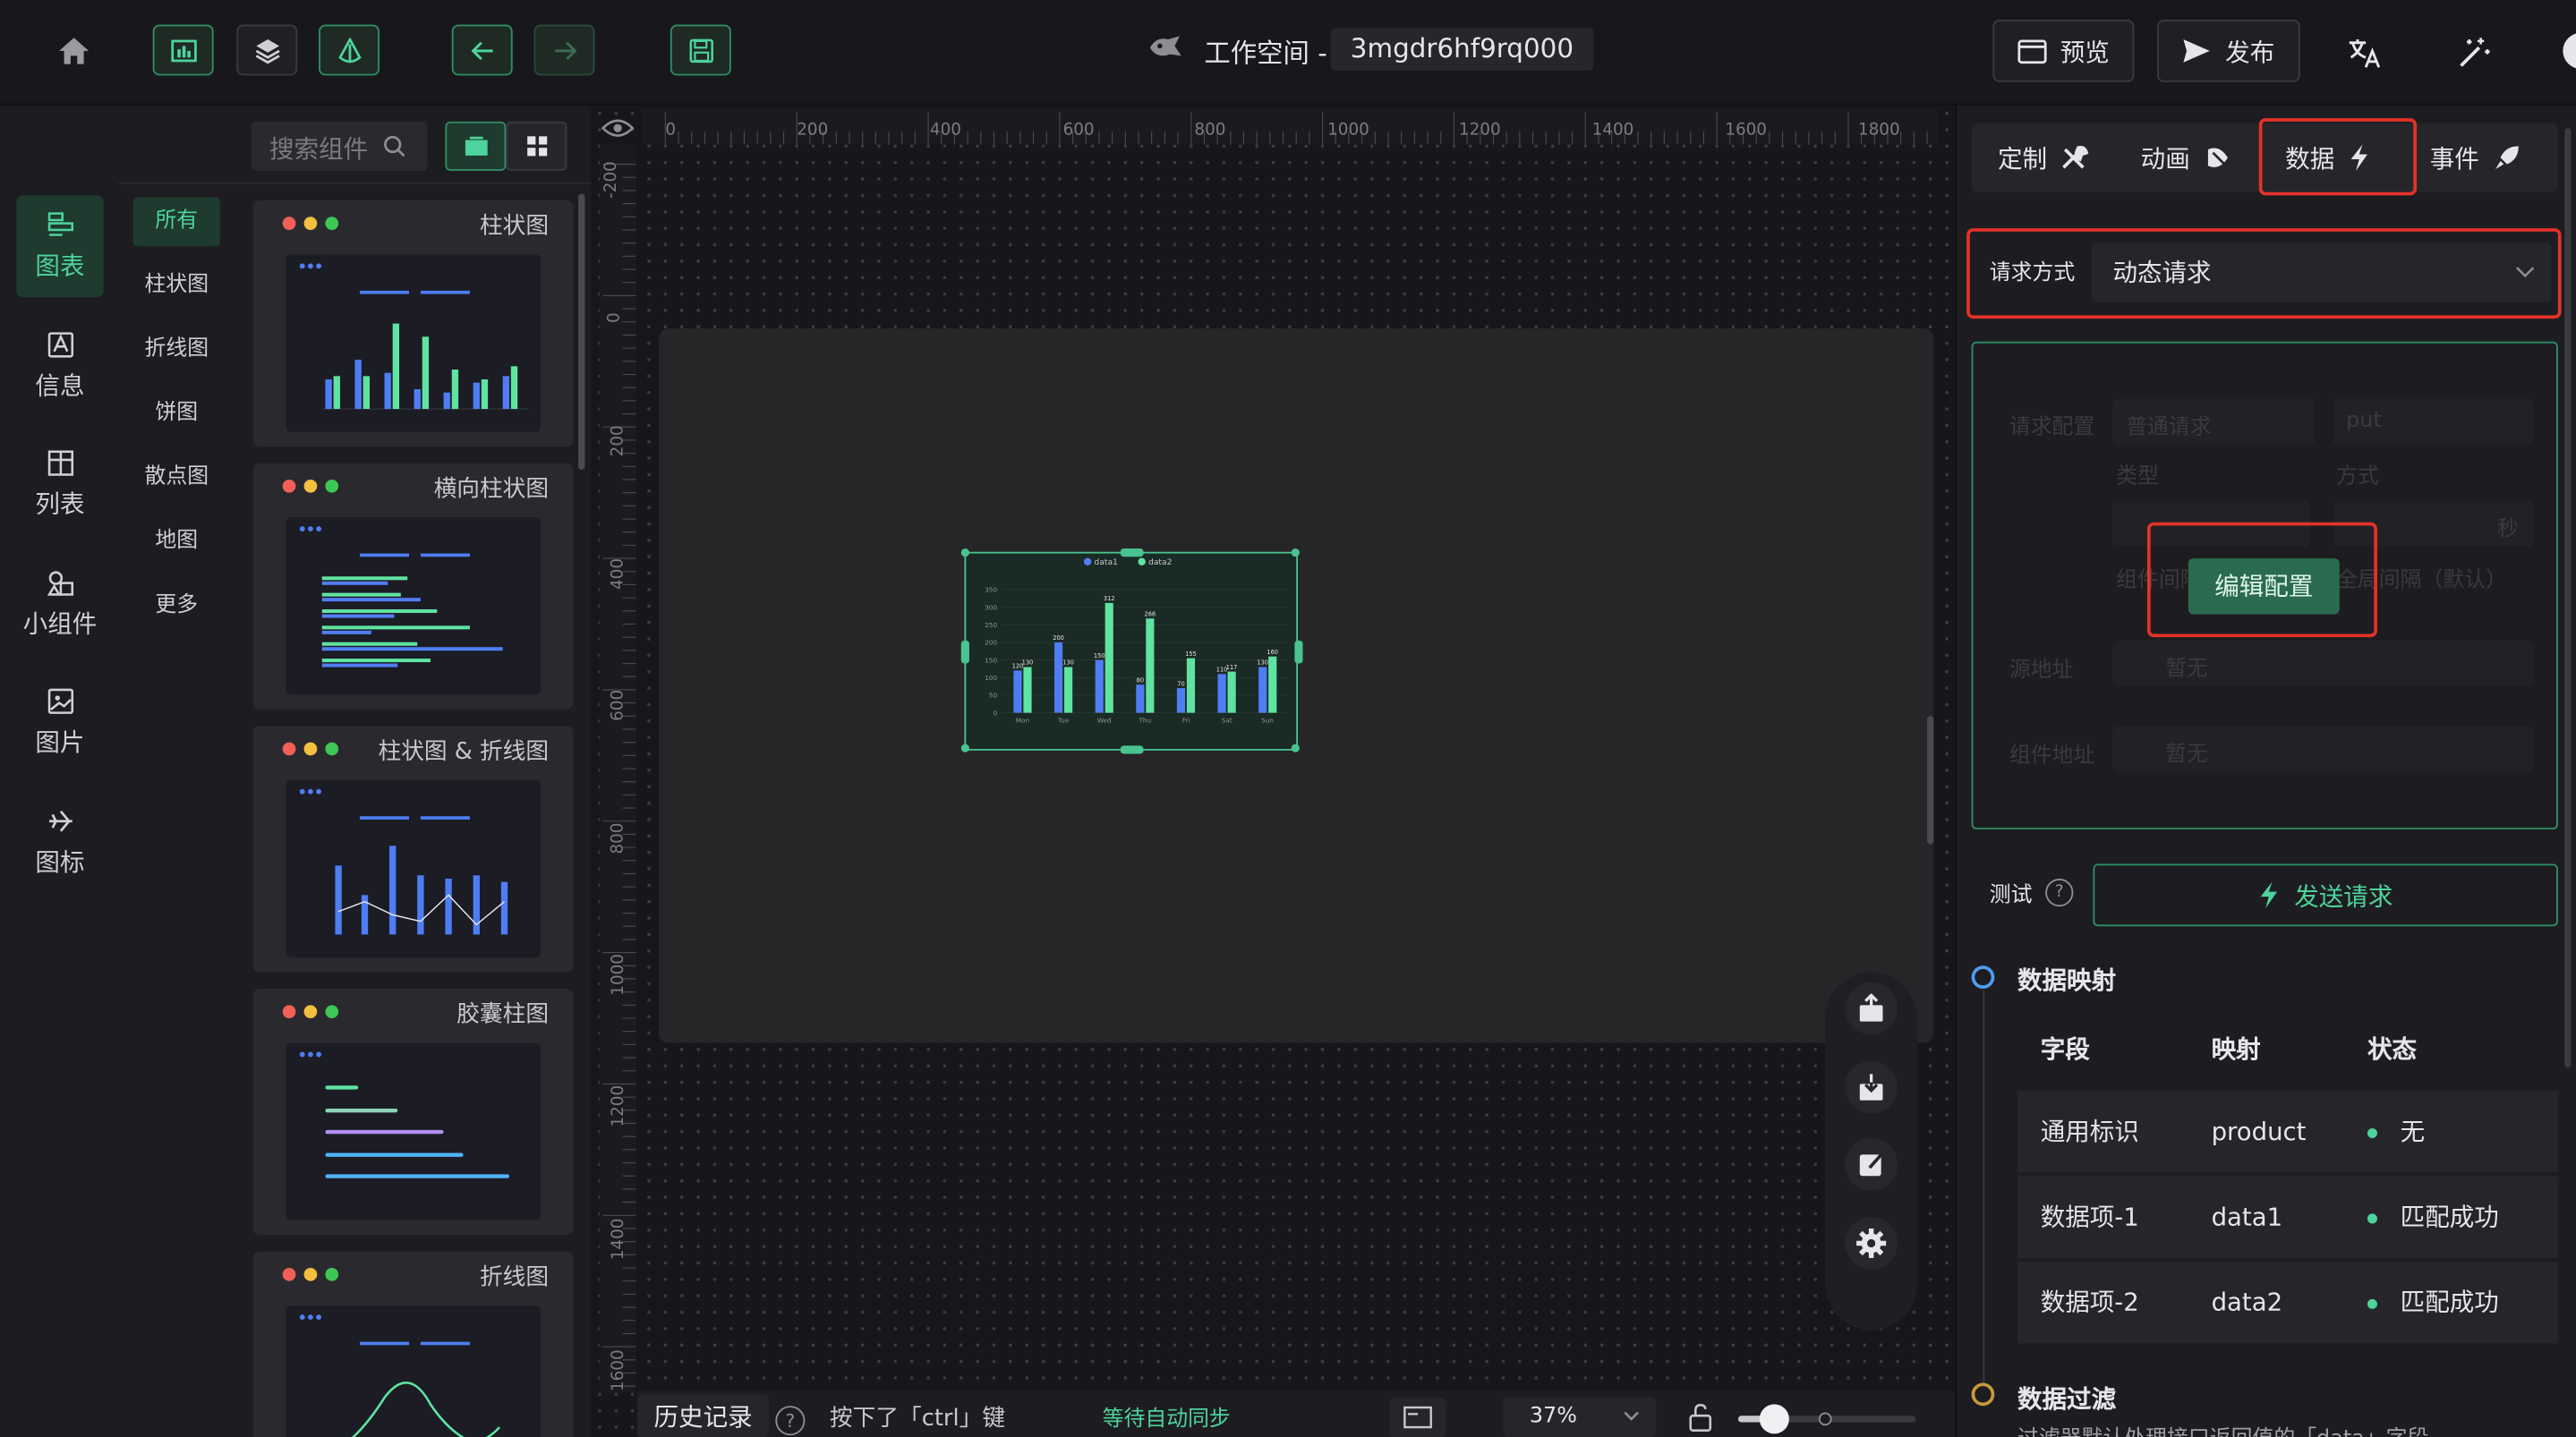  Describe the element at coordinates (59, 485) in the screenshot. I see `rail-item-list: 列表` at that location.